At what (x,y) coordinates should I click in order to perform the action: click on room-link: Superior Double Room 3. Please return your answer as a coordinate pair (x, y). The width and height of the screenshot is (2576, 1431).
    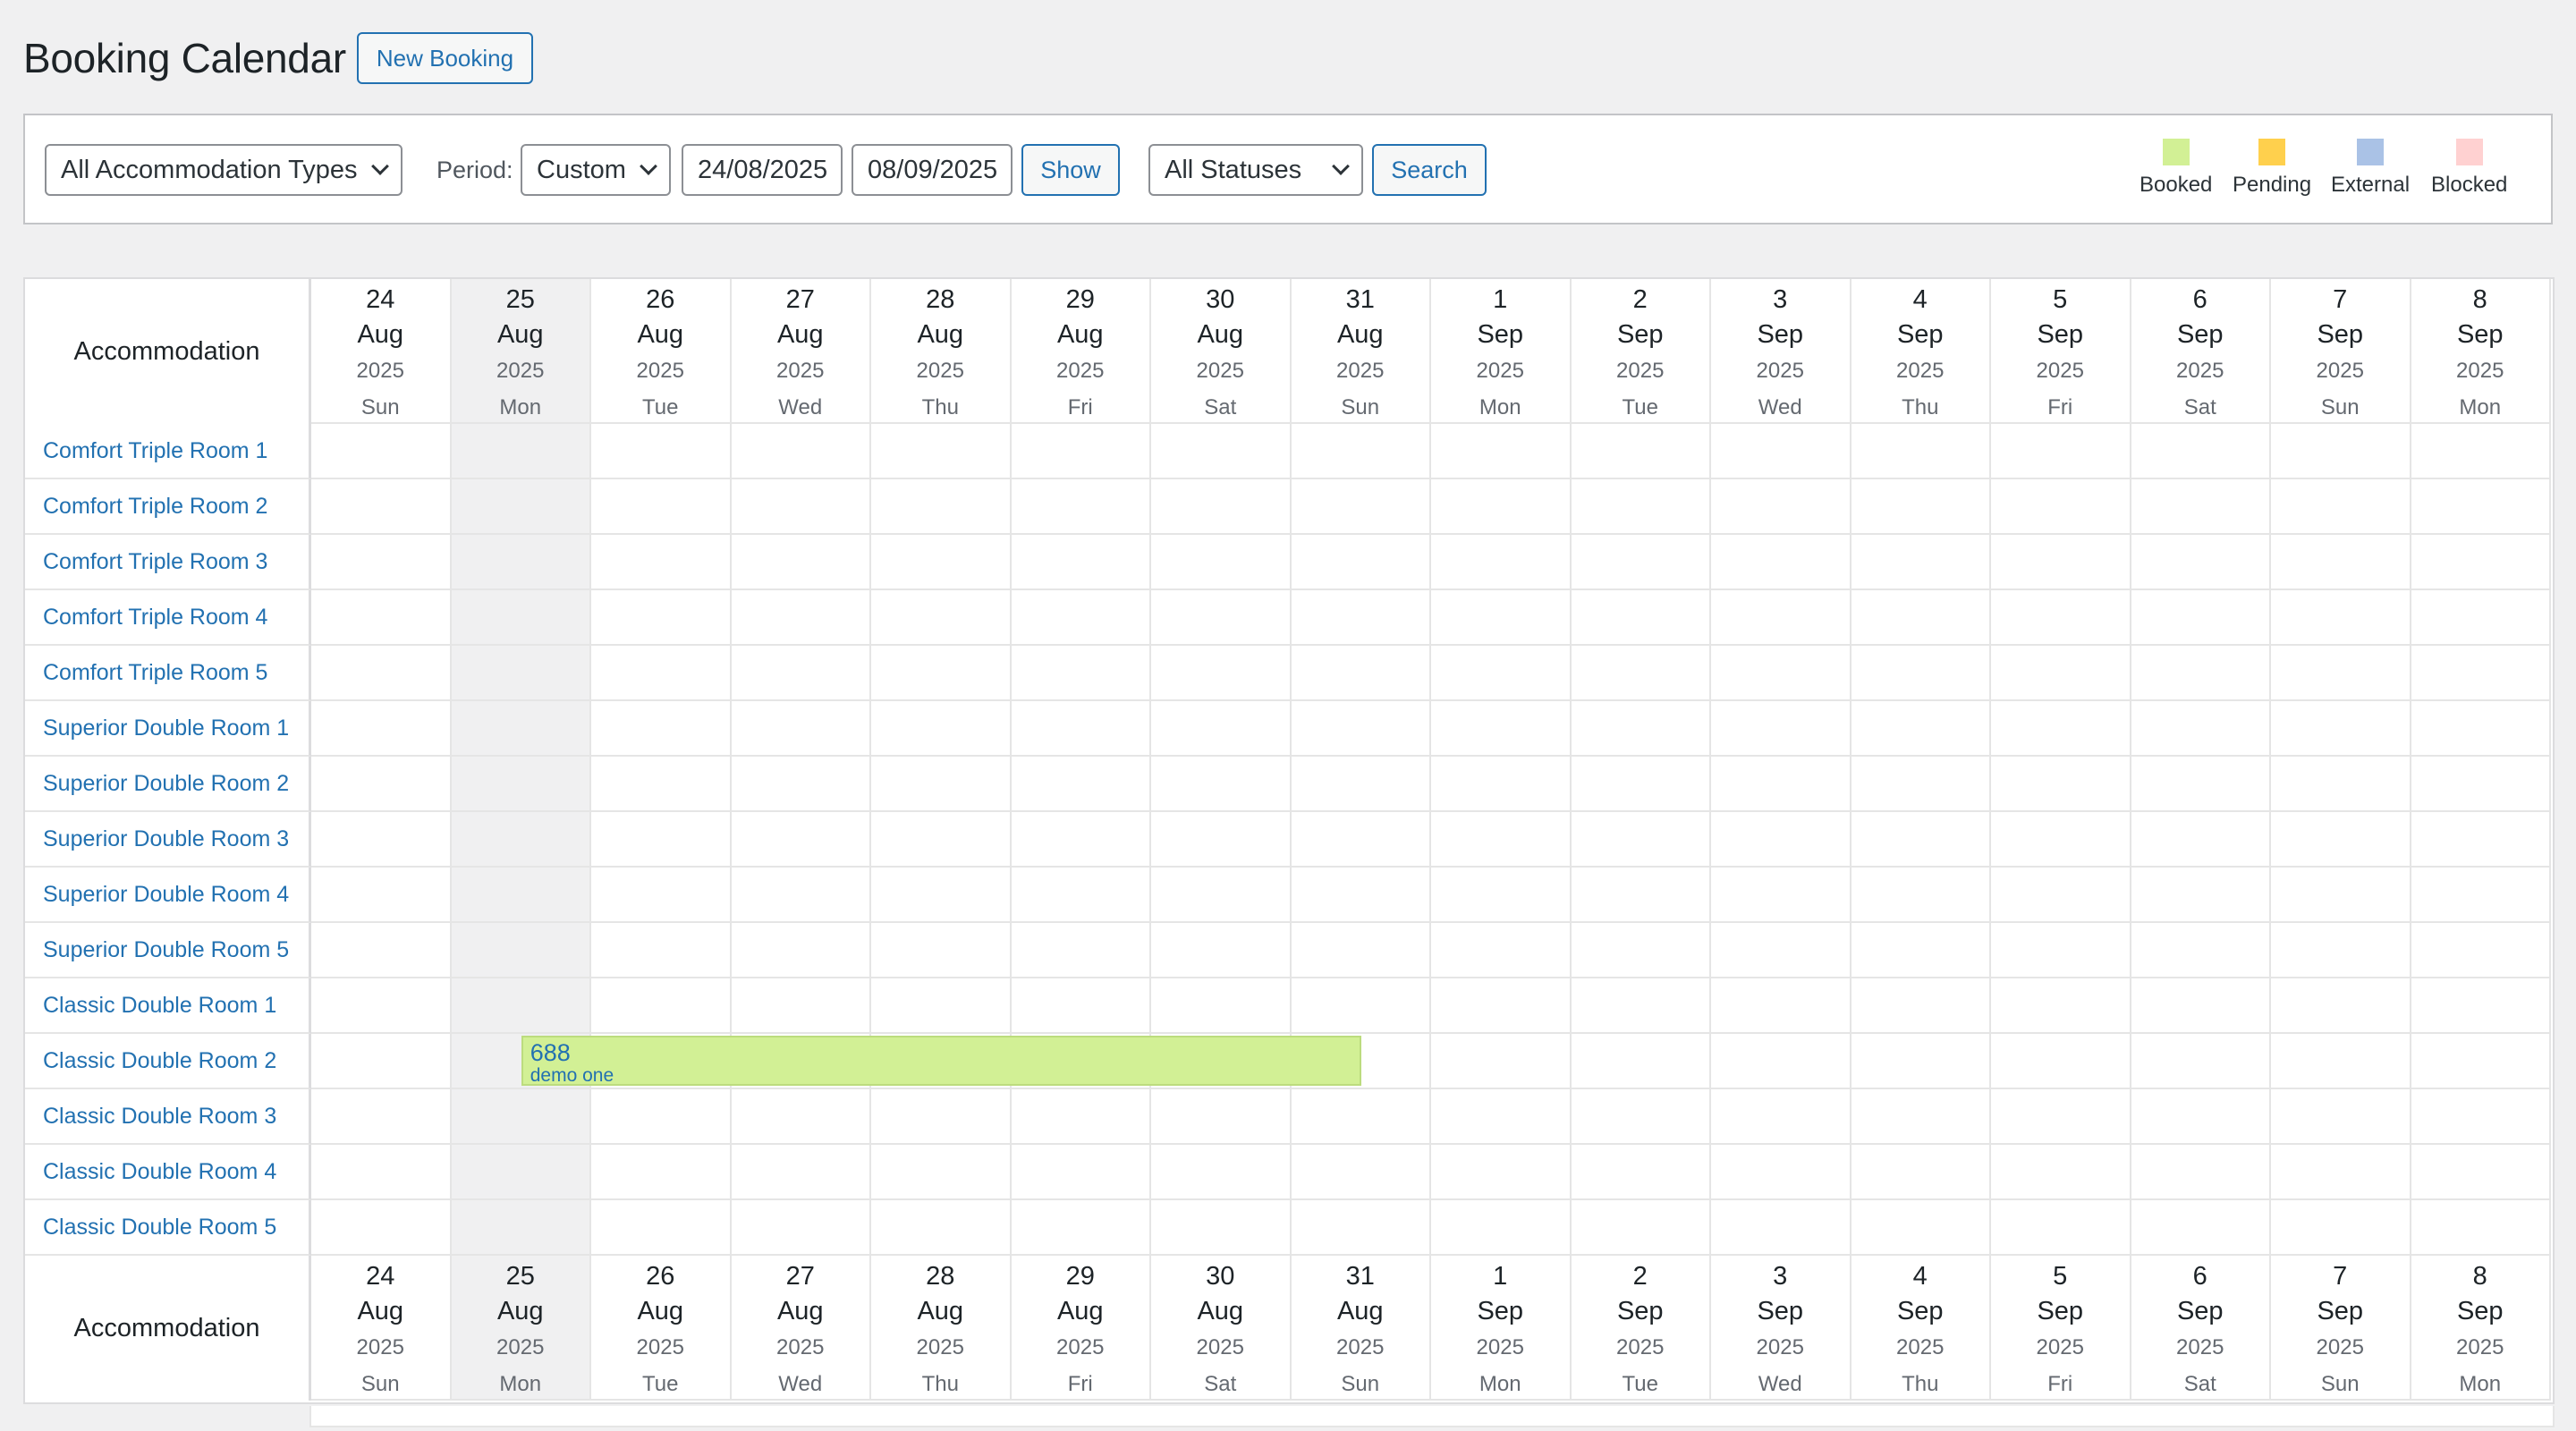
    Looking at the image, I should click on (168, 840).